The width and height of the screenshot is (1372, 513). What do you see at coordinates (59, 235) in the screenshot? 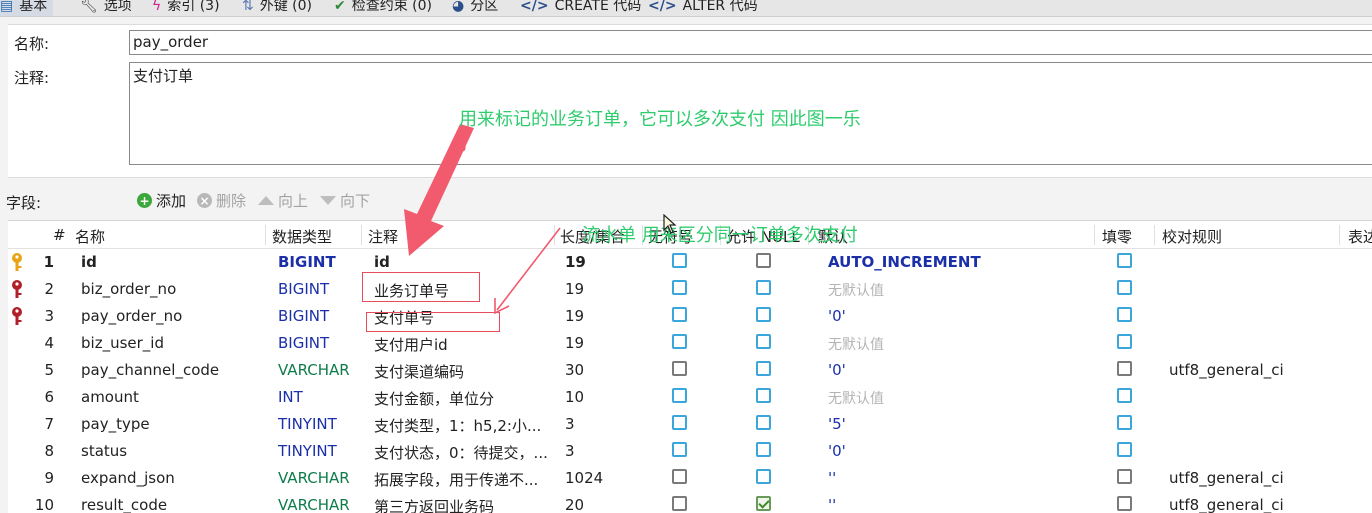
I see `header-num: #` at bounding box center [59, 235].